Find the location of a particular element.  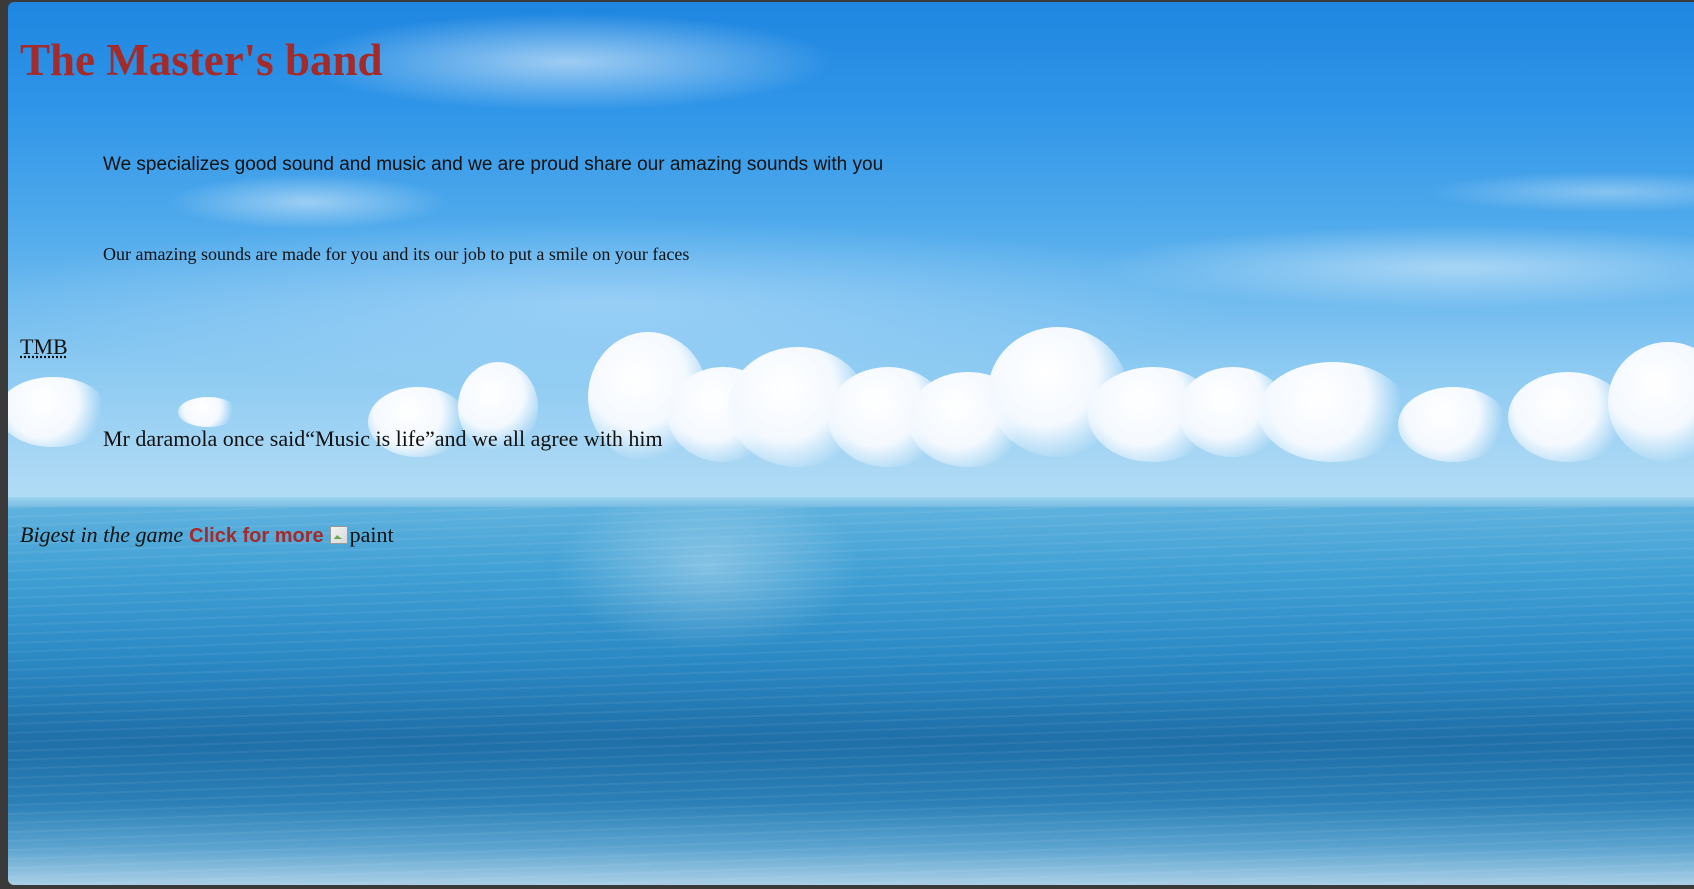

broken-image-icon is located at coordinates (338, 535).